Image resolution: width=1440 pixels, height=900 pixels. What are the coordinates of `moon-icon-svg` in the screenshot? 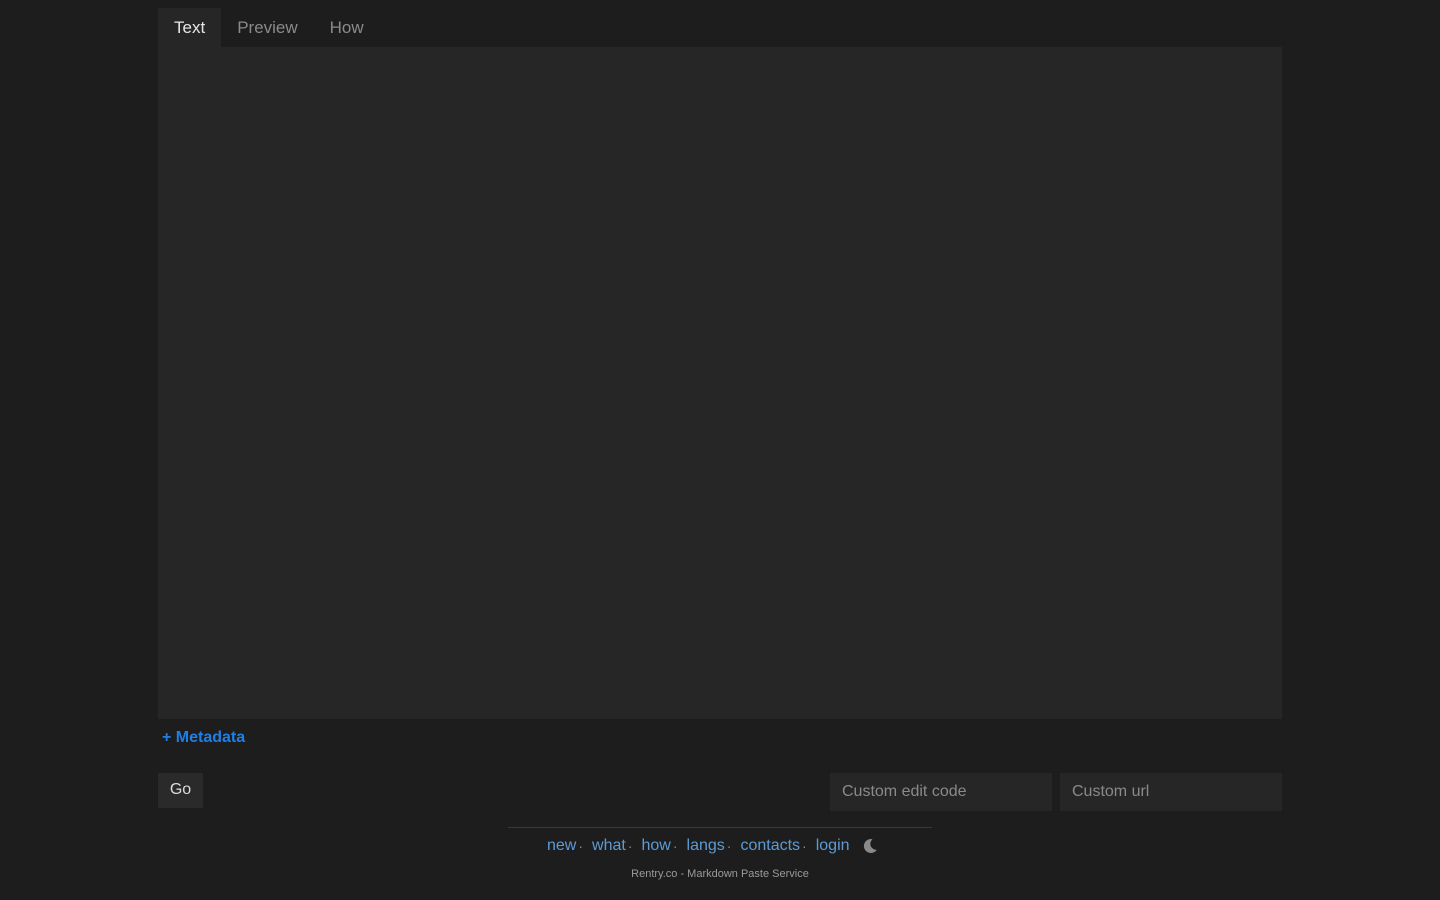 It's located at (870, 846).